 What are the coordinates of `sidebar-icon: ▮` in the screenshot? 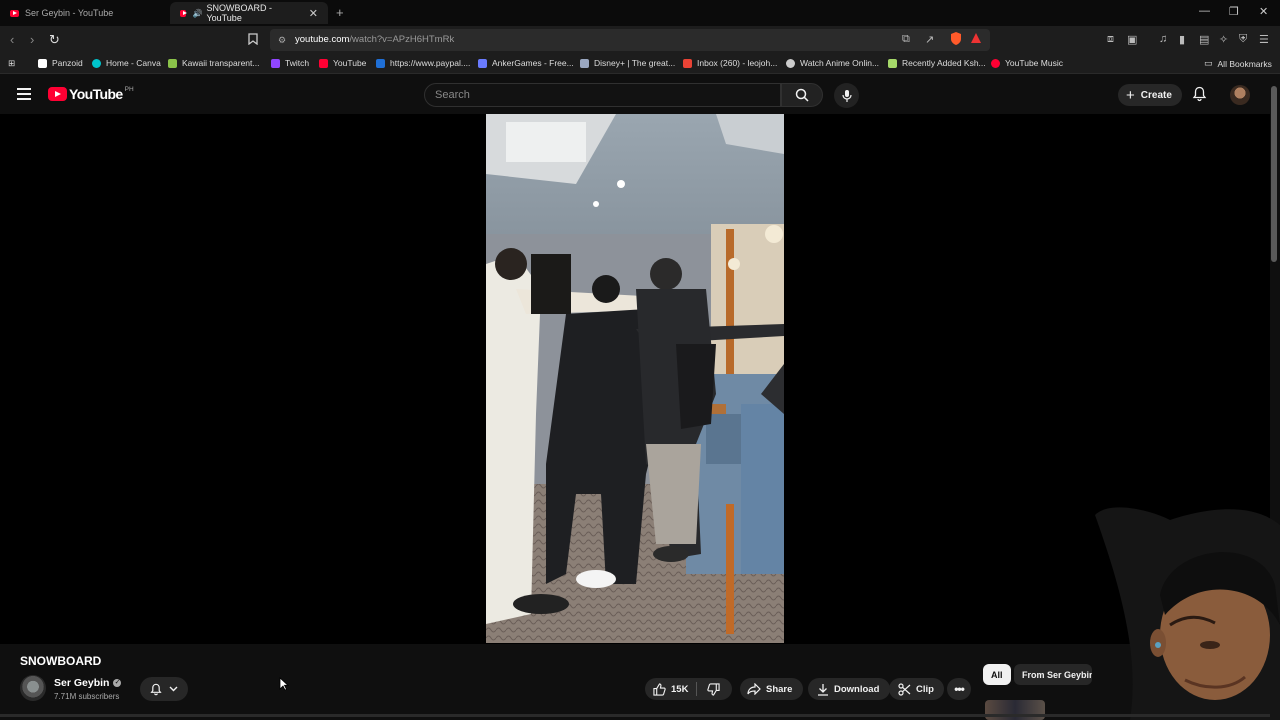 It's located at (1182, 39).